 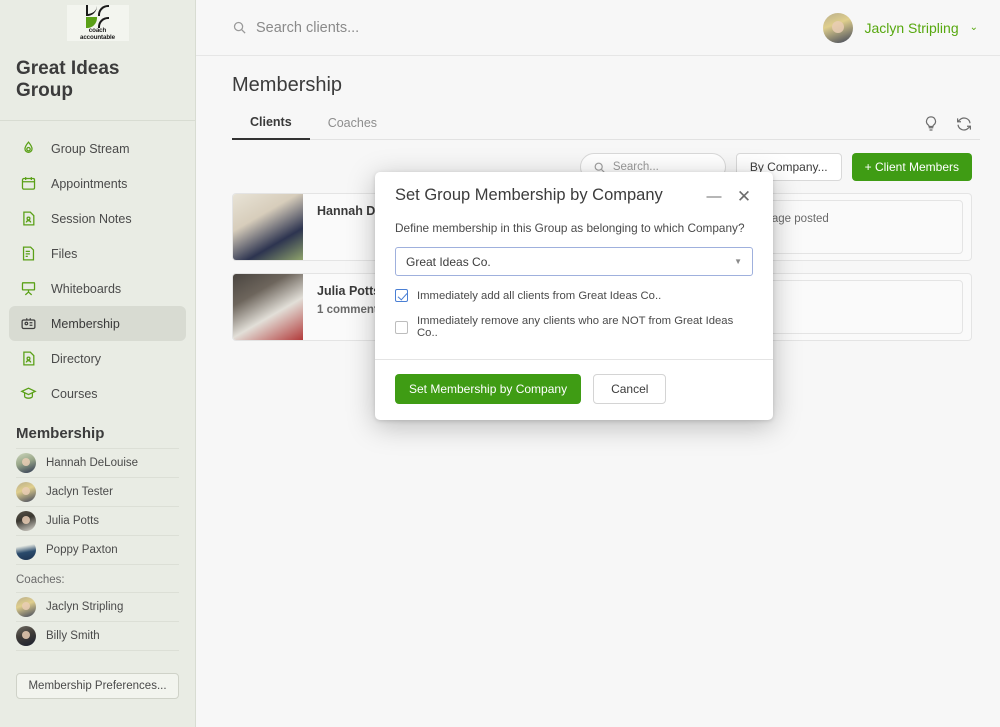 I want to click on checkbox-icon-unchecked, so click(x=401, y=327).